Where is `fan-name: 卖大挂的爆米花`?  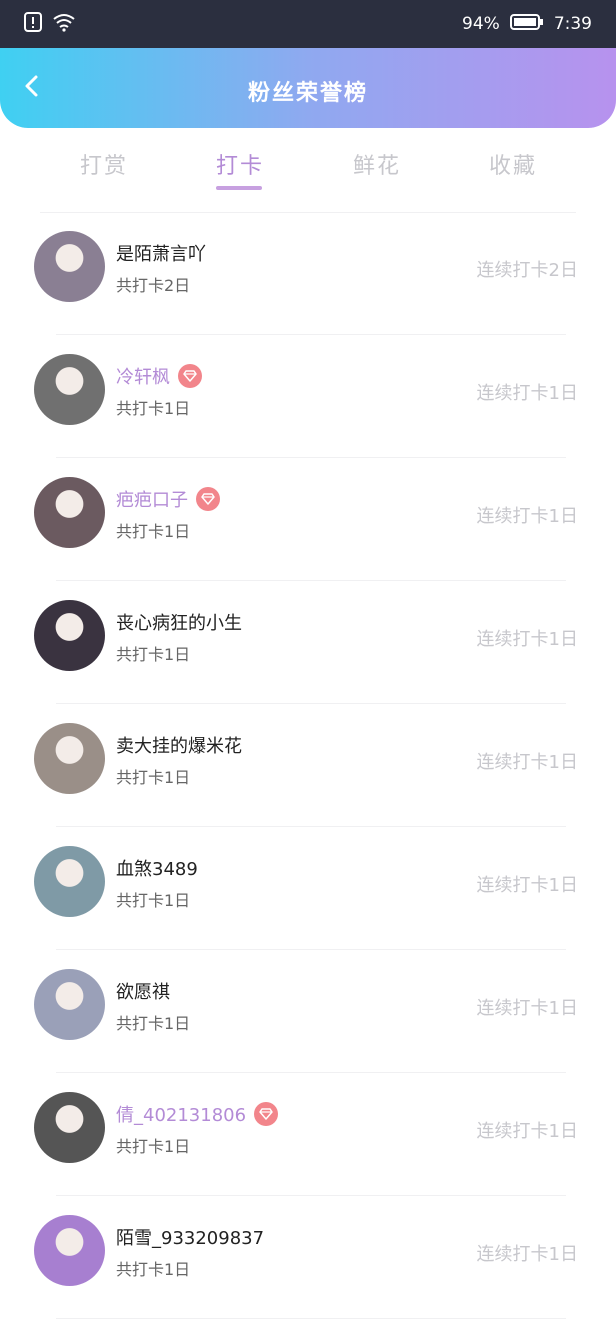
fan-name: 卖大挂的爆米花 is located at coordinates (179, 745).